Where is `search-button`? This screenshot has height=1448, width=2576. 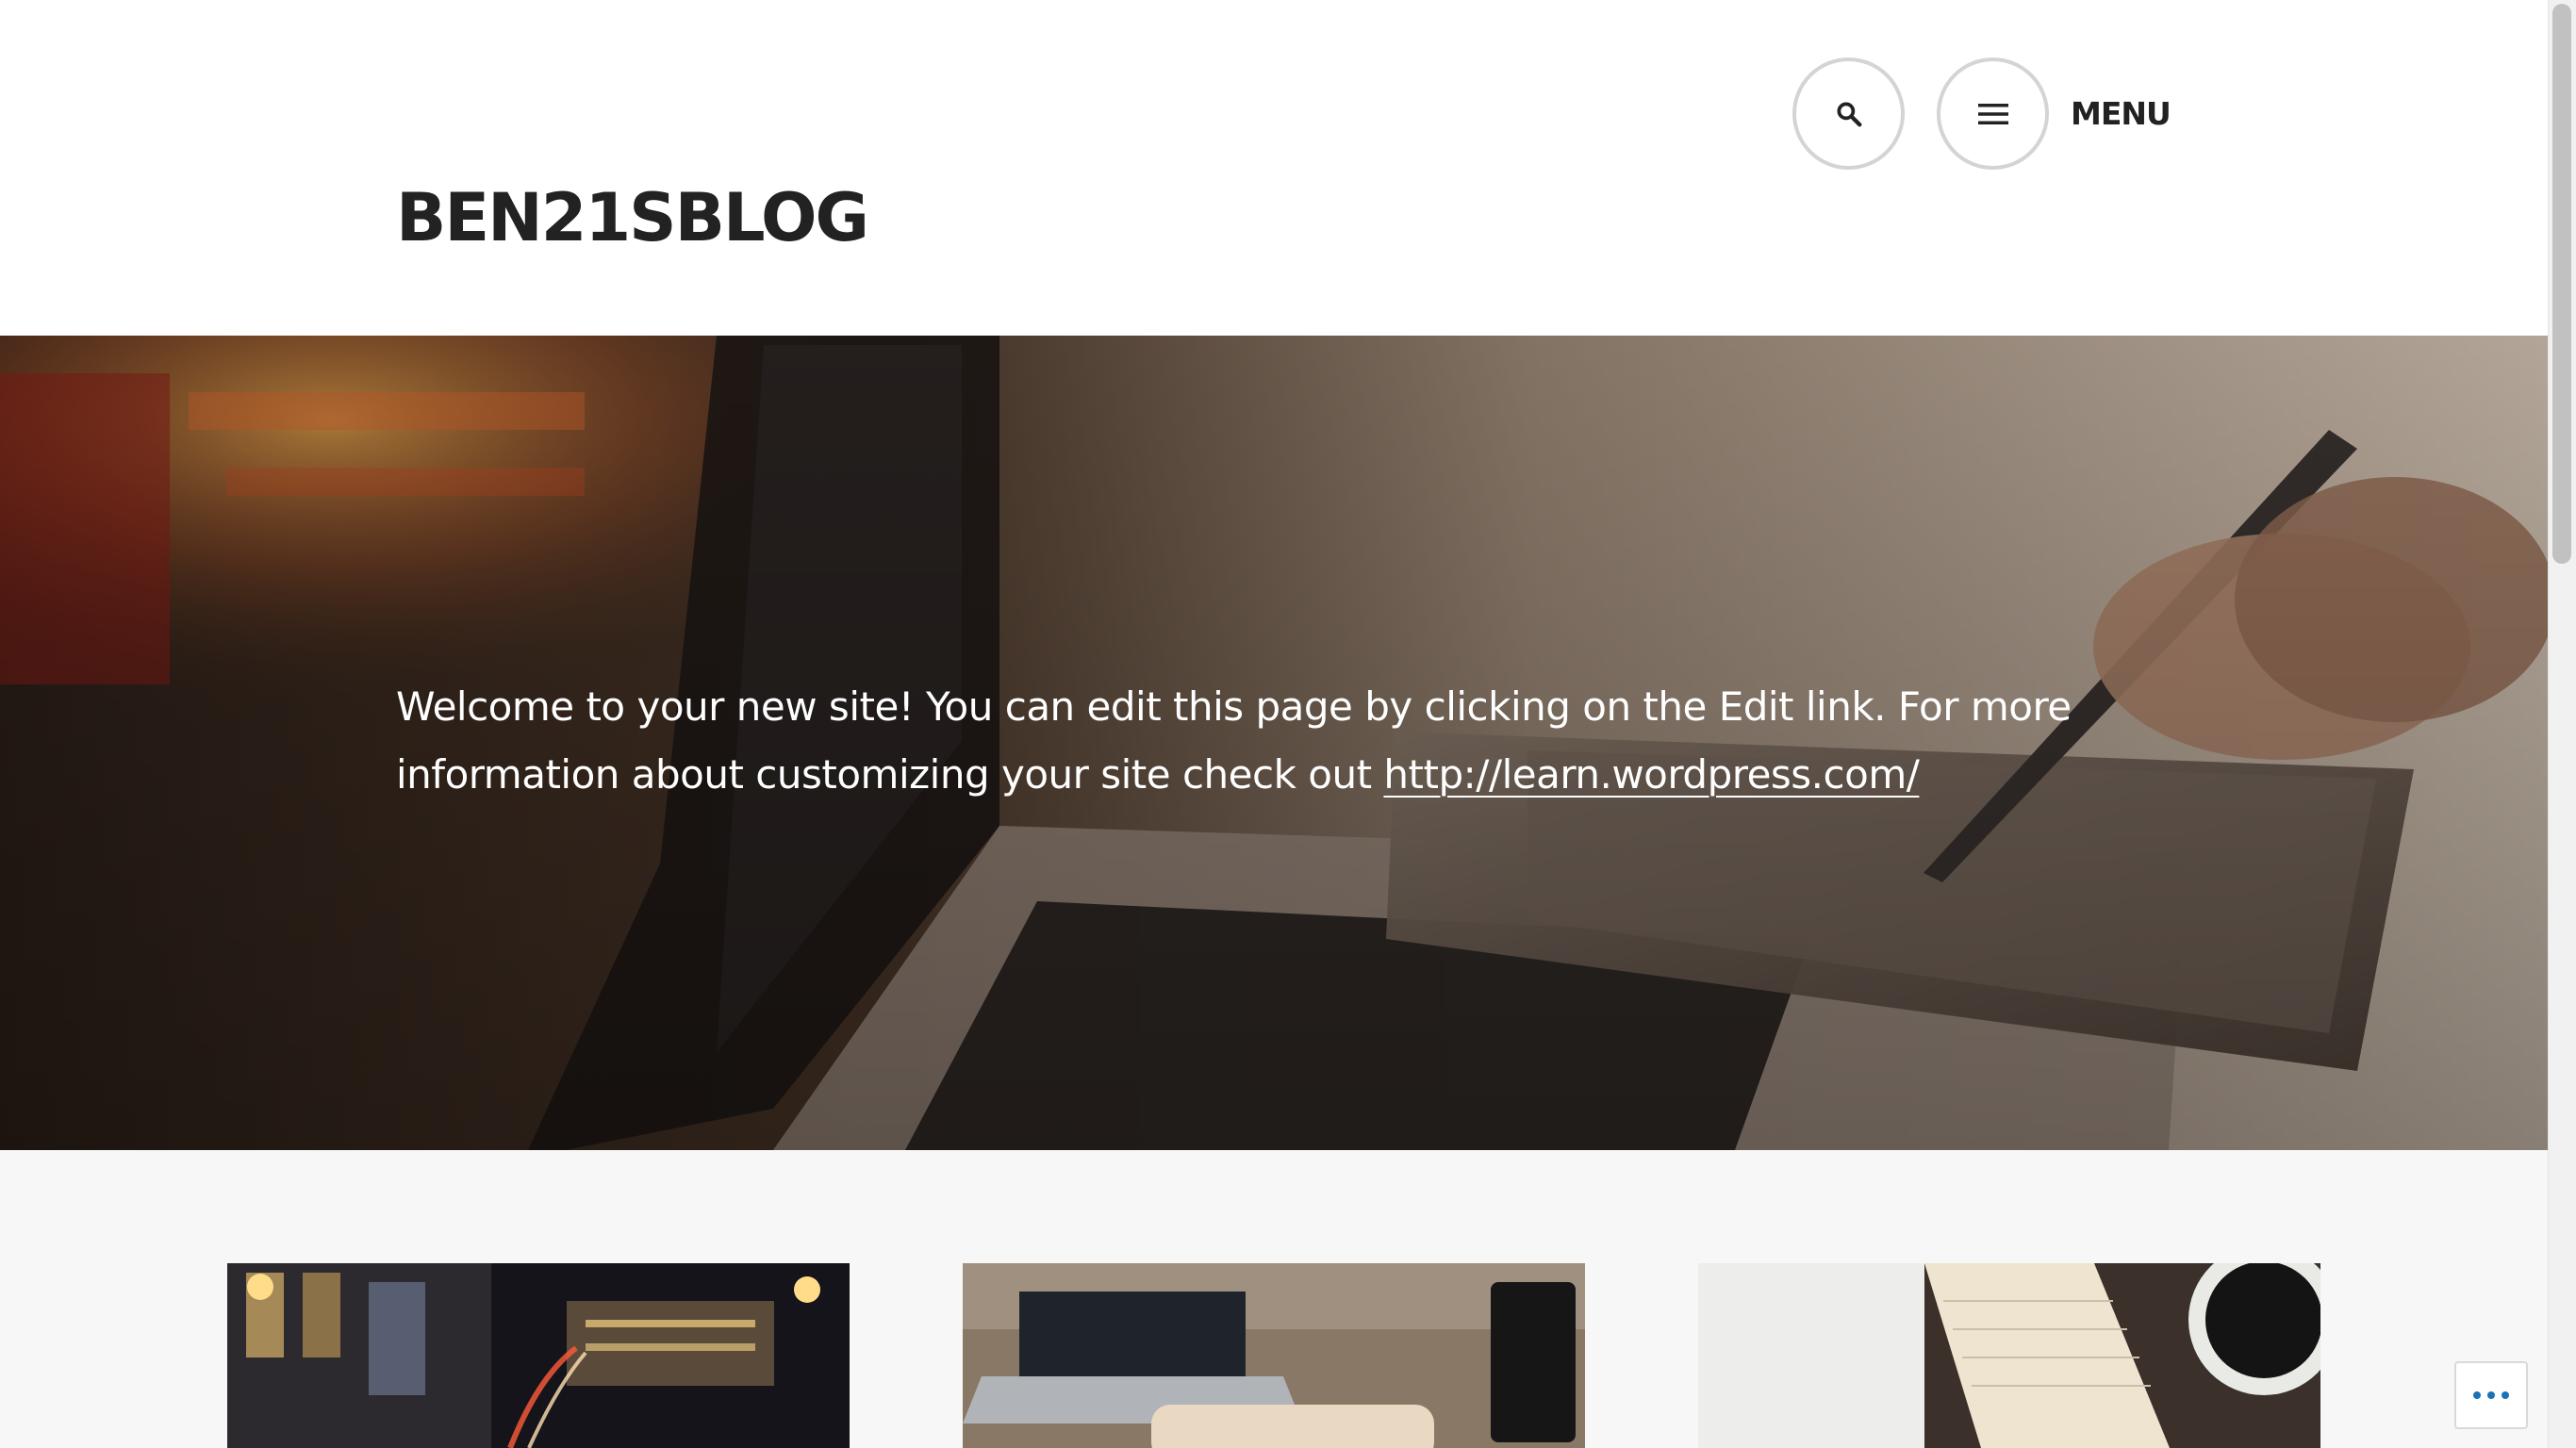
search-button is located at coordinates (1848, 114).